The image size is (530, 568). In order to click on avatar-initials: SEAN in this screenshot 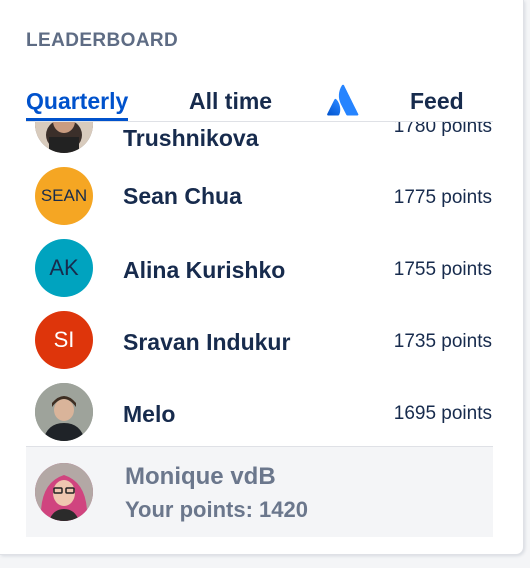, I will do `click(64, 195)`.